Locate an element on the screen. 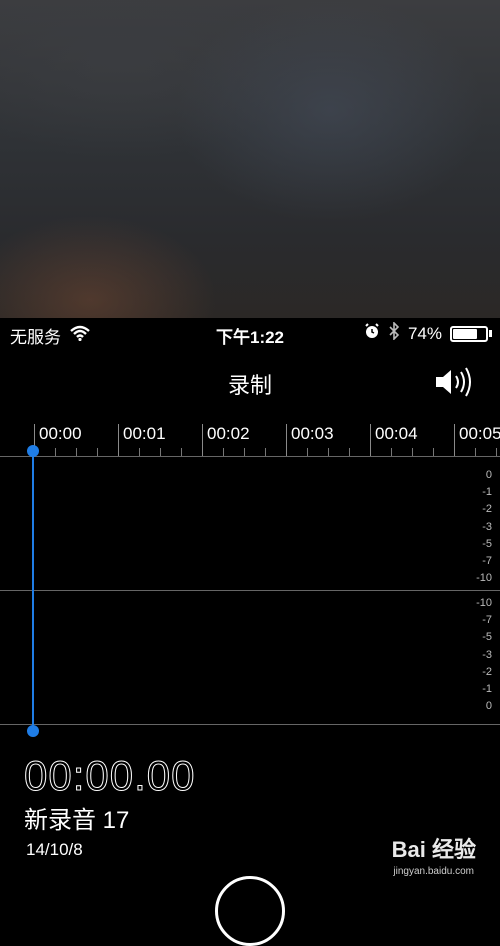  speaker-icon is located at coordinates (455, 384).